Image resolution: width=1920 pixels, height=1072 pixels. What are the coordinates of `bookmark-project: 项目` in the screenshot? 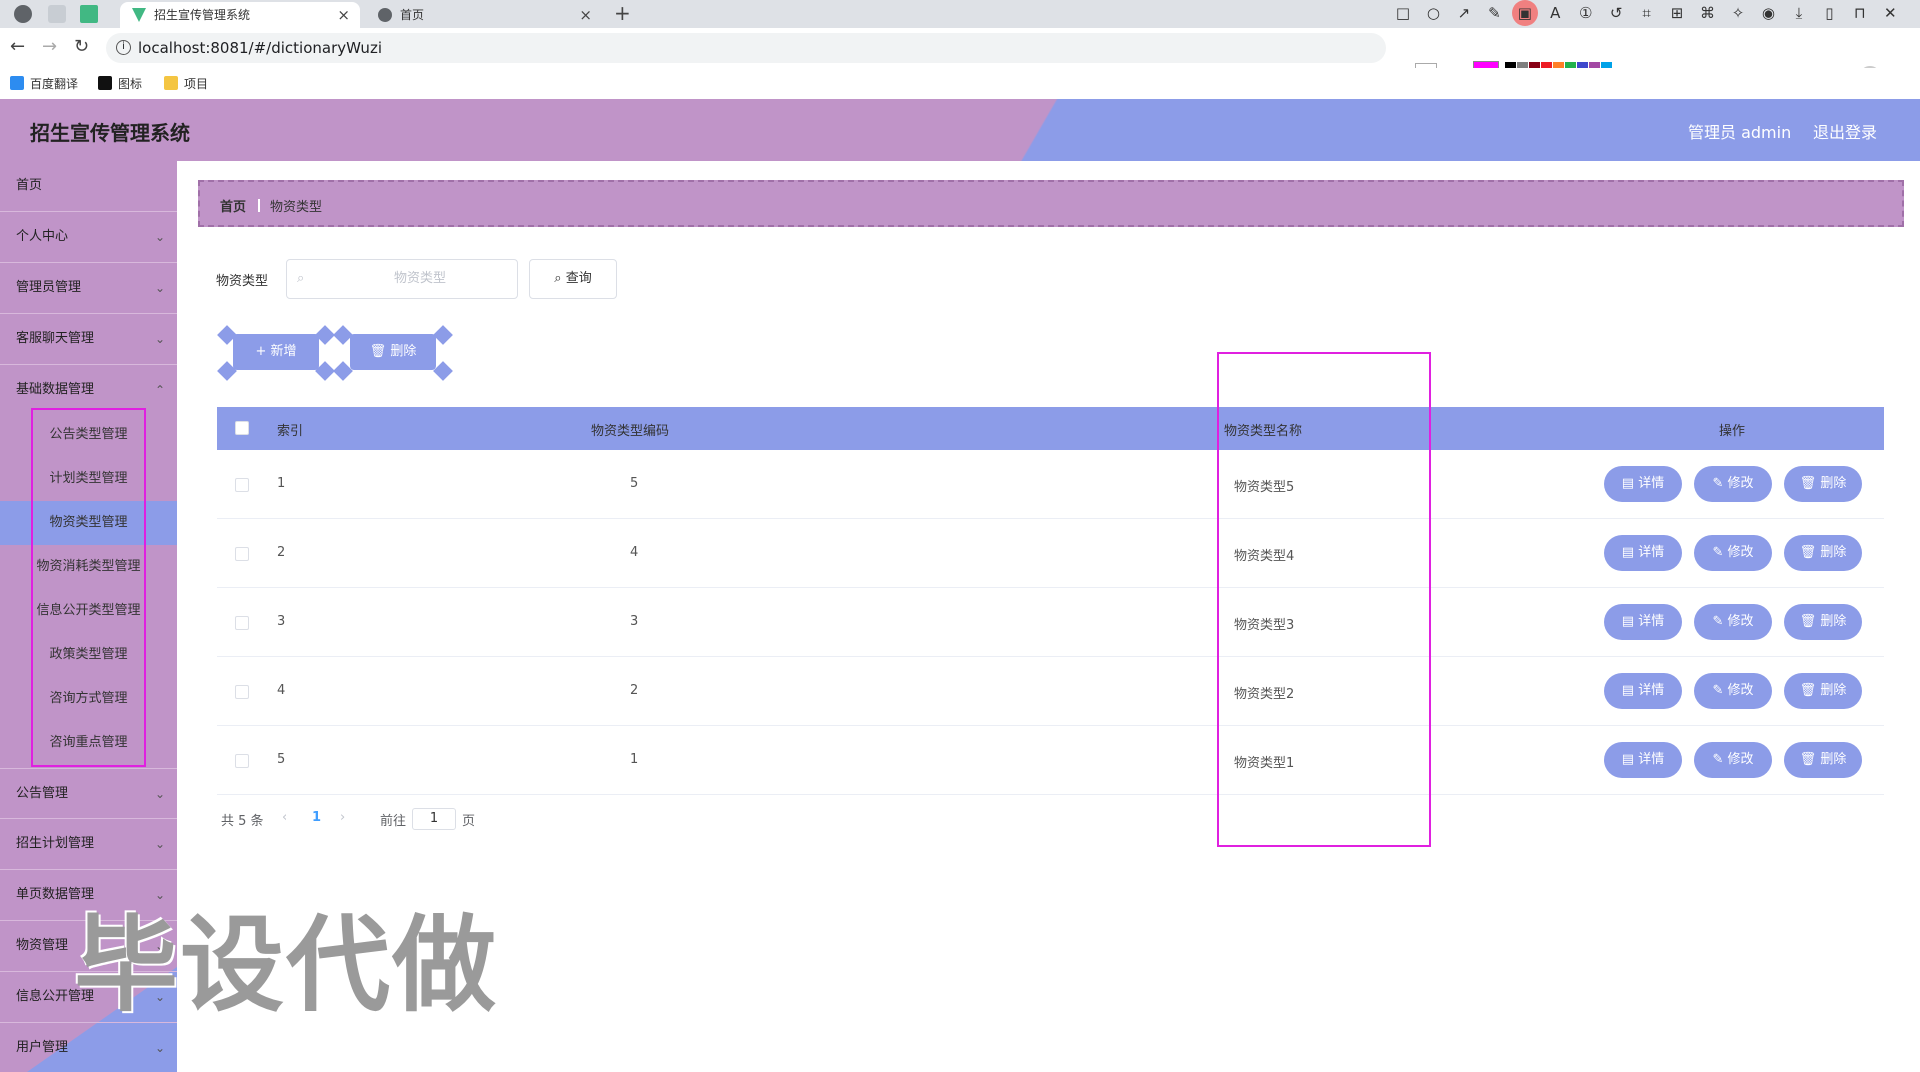 It's located at (186, 83).